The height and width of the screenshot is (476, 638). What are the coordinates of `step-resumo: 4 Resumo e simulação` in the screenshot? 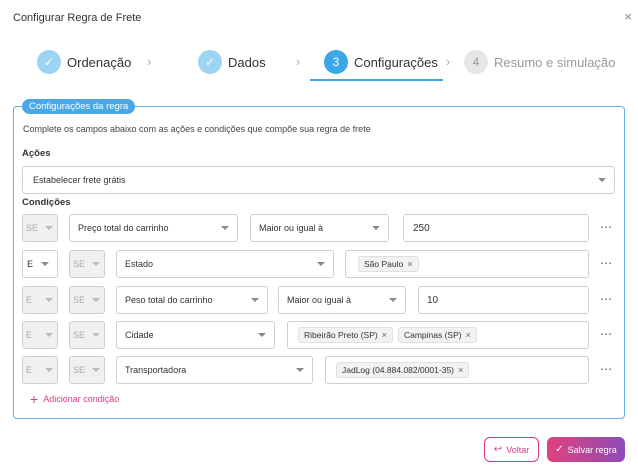 It's located at (539, 62).